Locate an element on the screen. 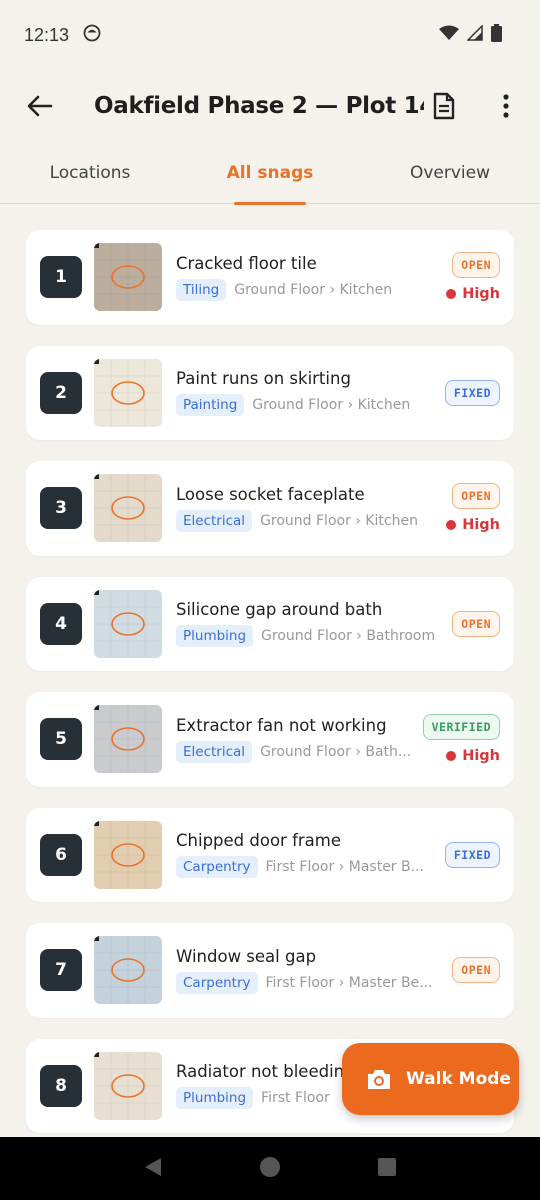 The height and width of the screenshot is (1200, 540). report-button is located at coordinates (444, 106).